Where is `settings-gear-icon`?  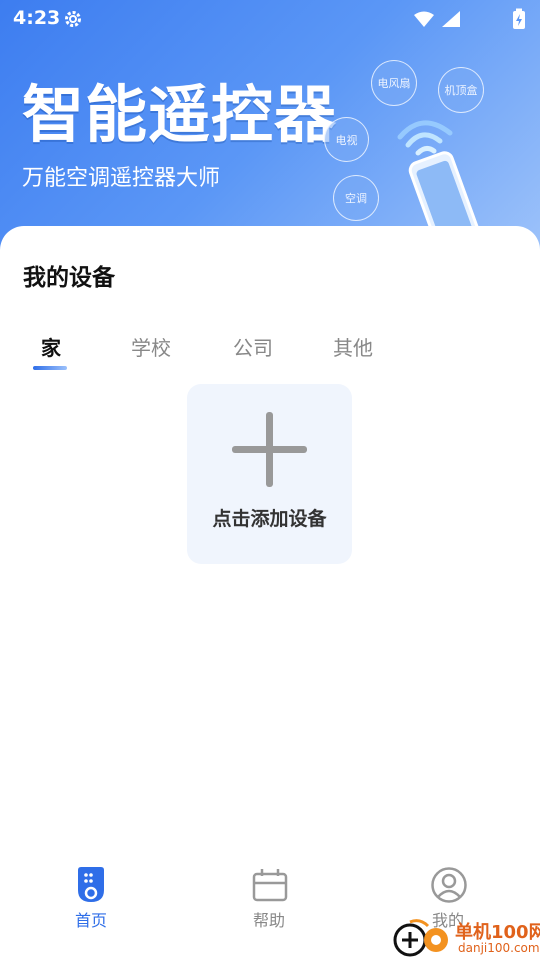
settings-gear-icon is located at coordinates (73, 21).